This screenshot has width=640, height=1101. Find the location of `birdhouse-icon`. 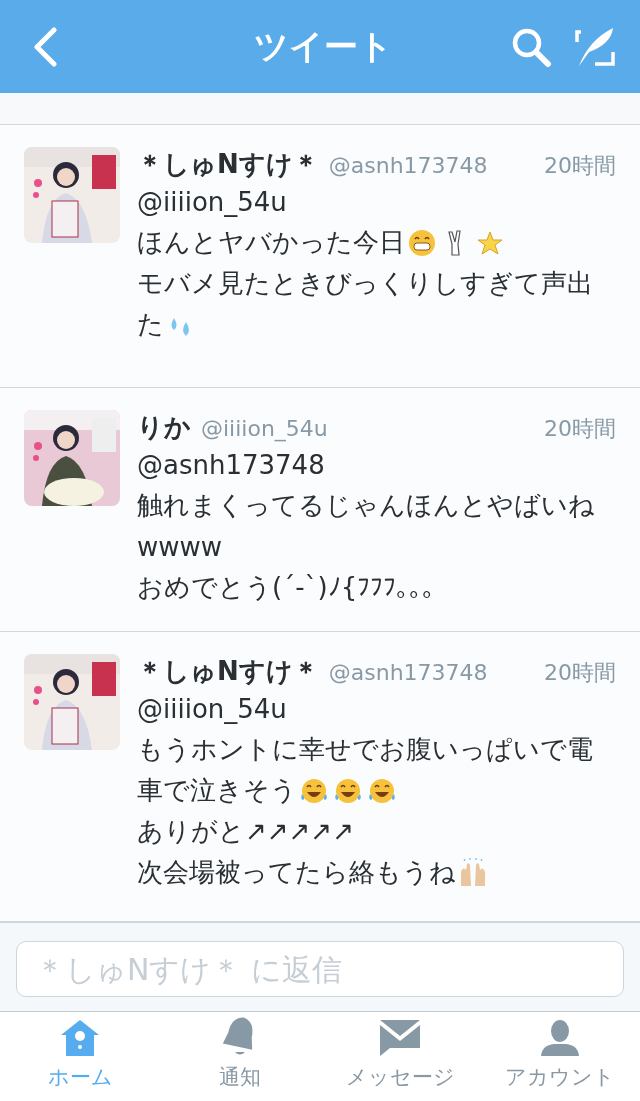

birdhouse-icon is located at coordinates (80, 1038).